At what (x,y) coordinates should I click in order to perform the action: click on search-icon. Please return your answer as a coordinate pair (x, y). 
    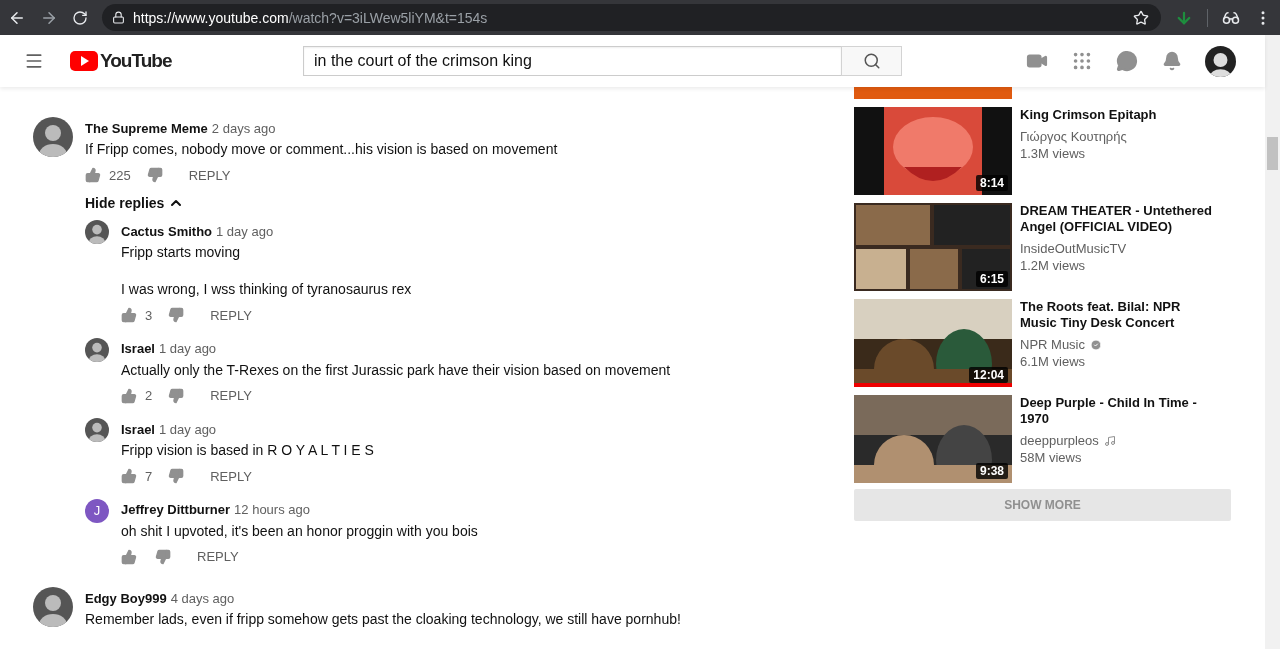
    Looking at the image, I should click on (871, 61).